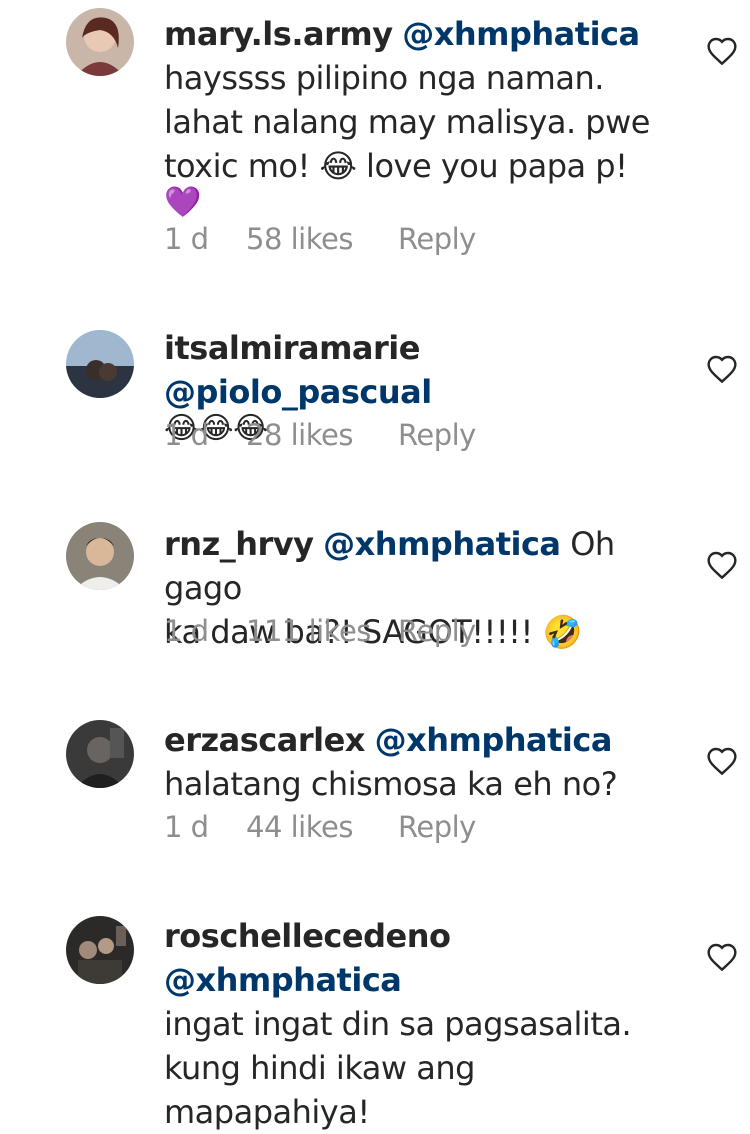  Describe the element at coordinates (292, 348) in the screenshot. I see `comment-username: itsalmiramarie` at that location.